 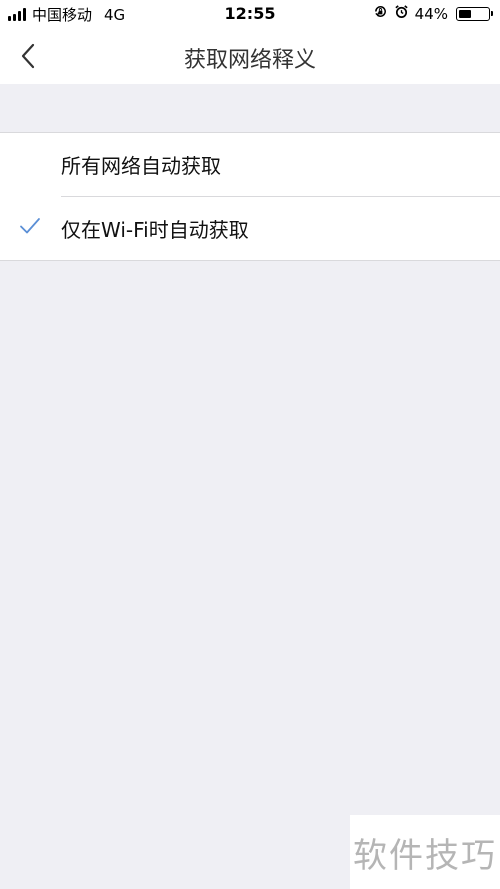 I want to click on orientation-lock-icon, so click(x=380, y=13).